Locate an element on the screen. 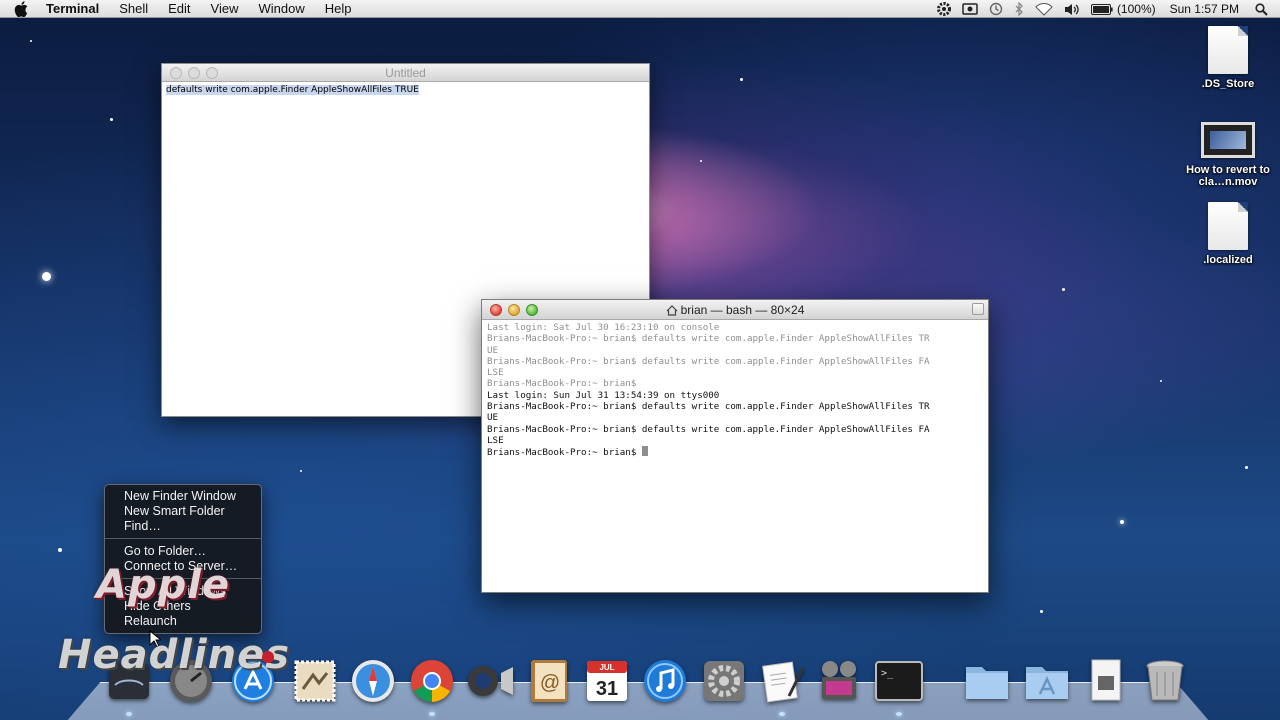  movie-camera-icon is located at coordinates (839, 680).